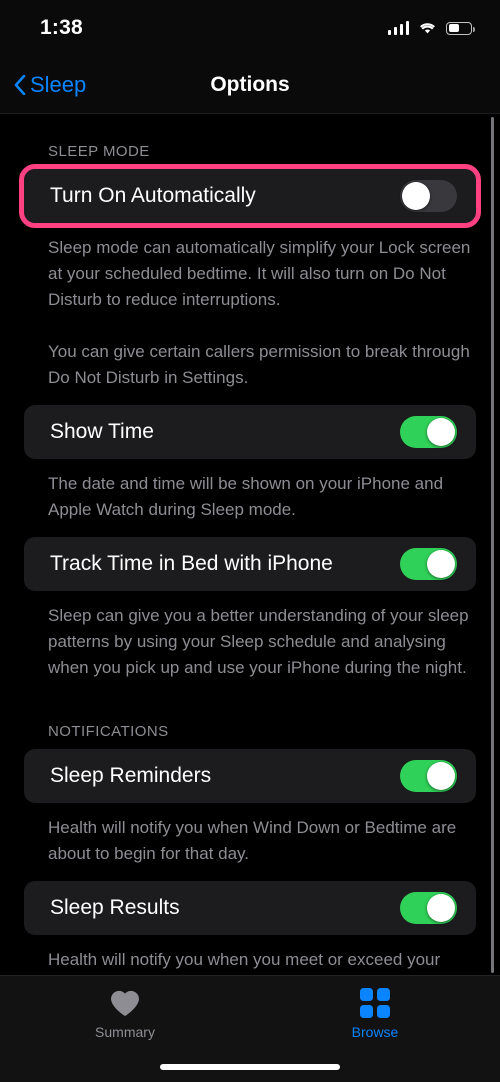 This screenshot has height=1082, width=500. I want to click on settings-row: Turn On Automatically, so click(250, 196).